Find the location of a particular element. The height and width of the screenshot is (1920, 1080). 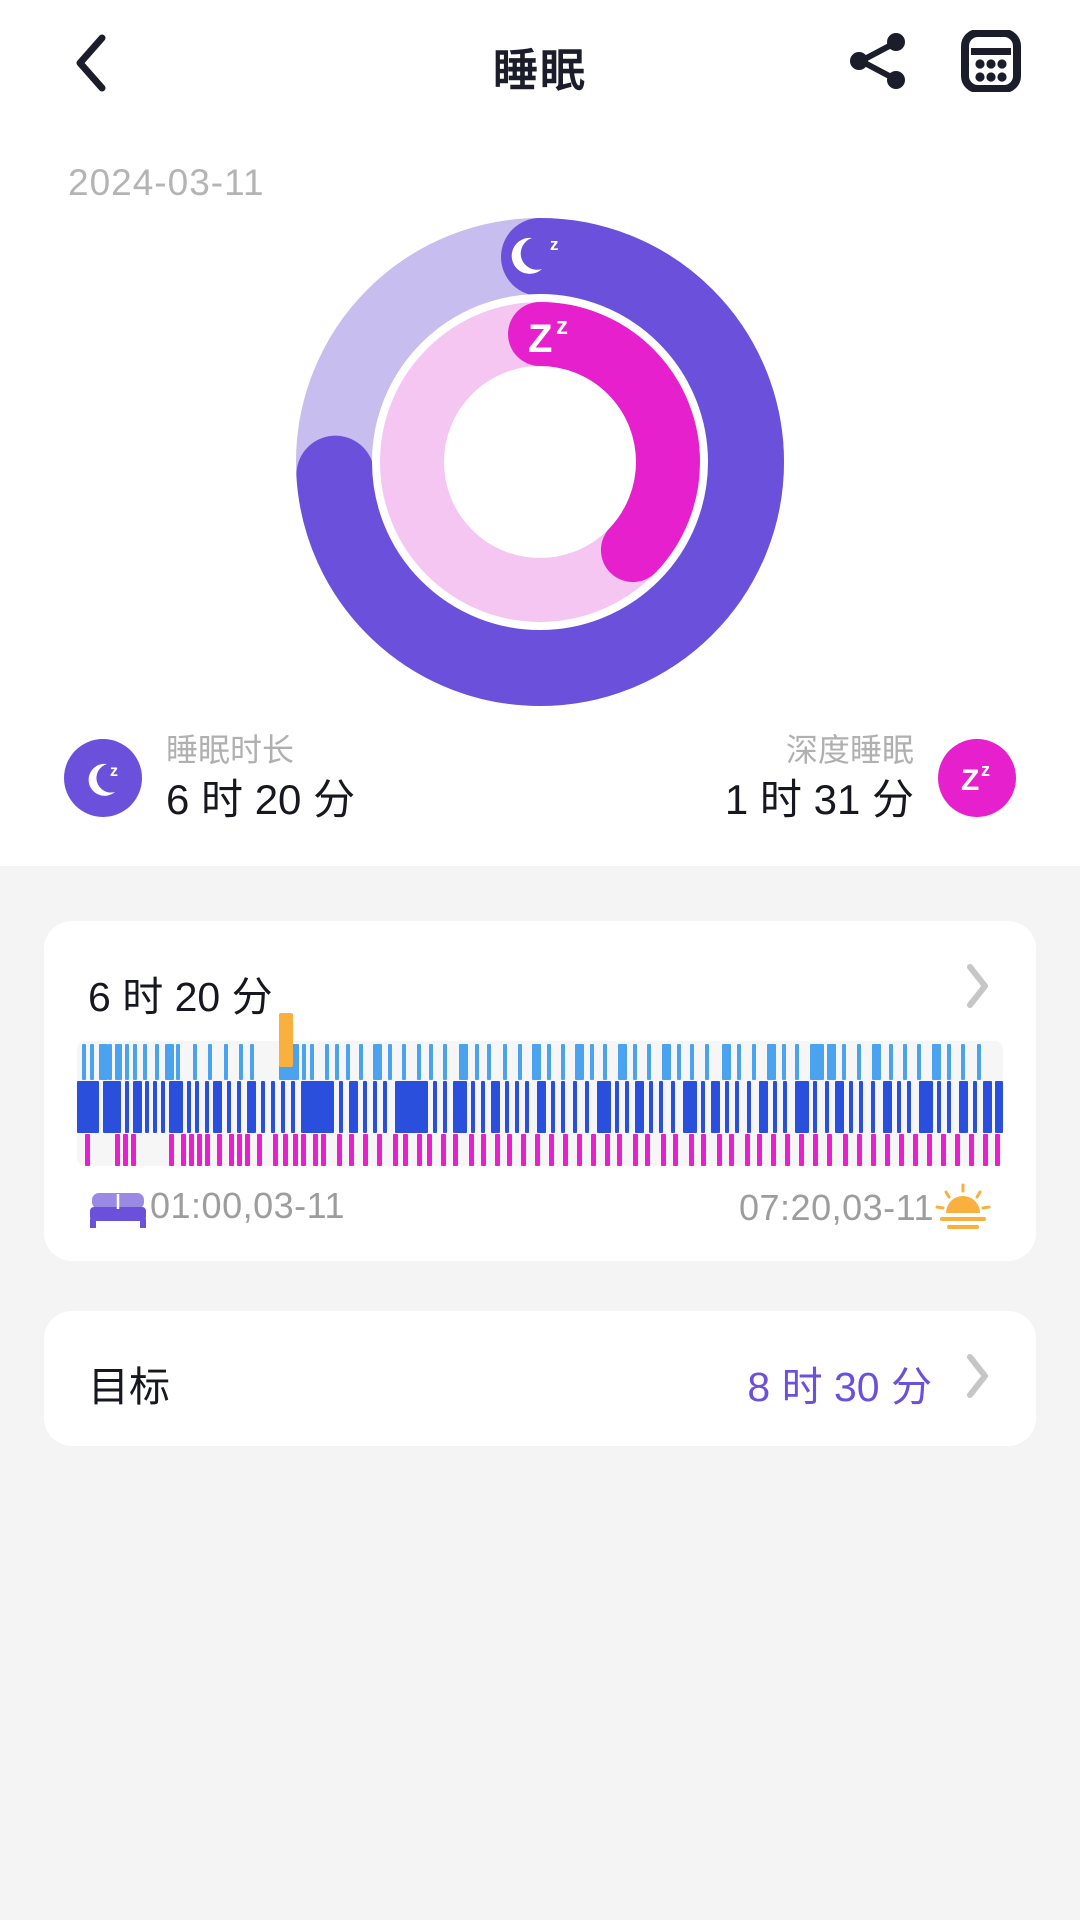

stats-row: z 睡眠时长 6 时 20 分 深度睡眠 1 时 31 分 Z z is located at coordinates (540, 785).